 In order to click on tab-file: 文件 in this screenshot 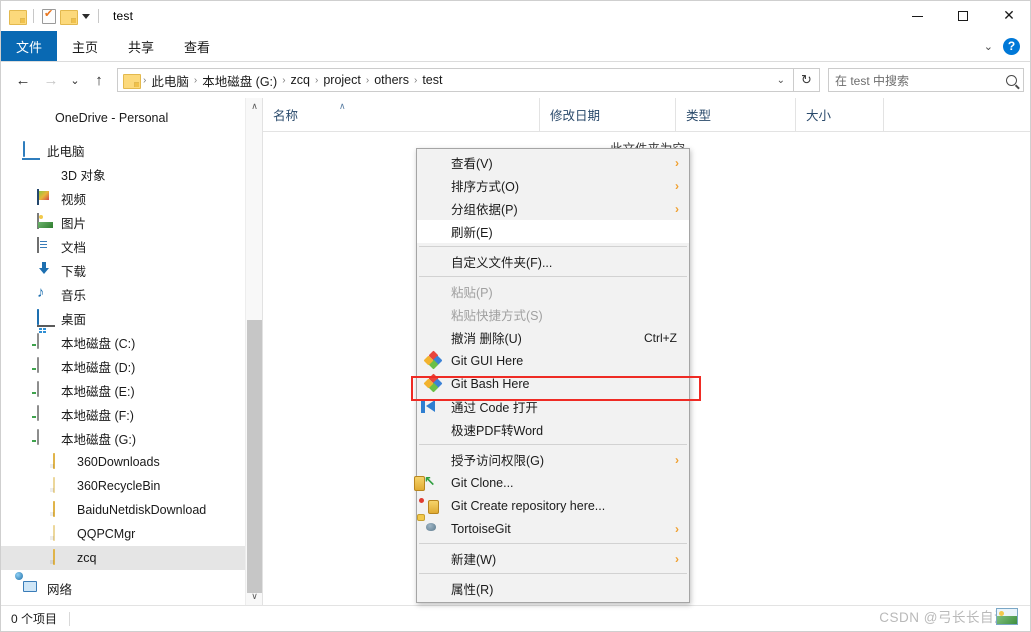, I will do `click(29, 46)`.